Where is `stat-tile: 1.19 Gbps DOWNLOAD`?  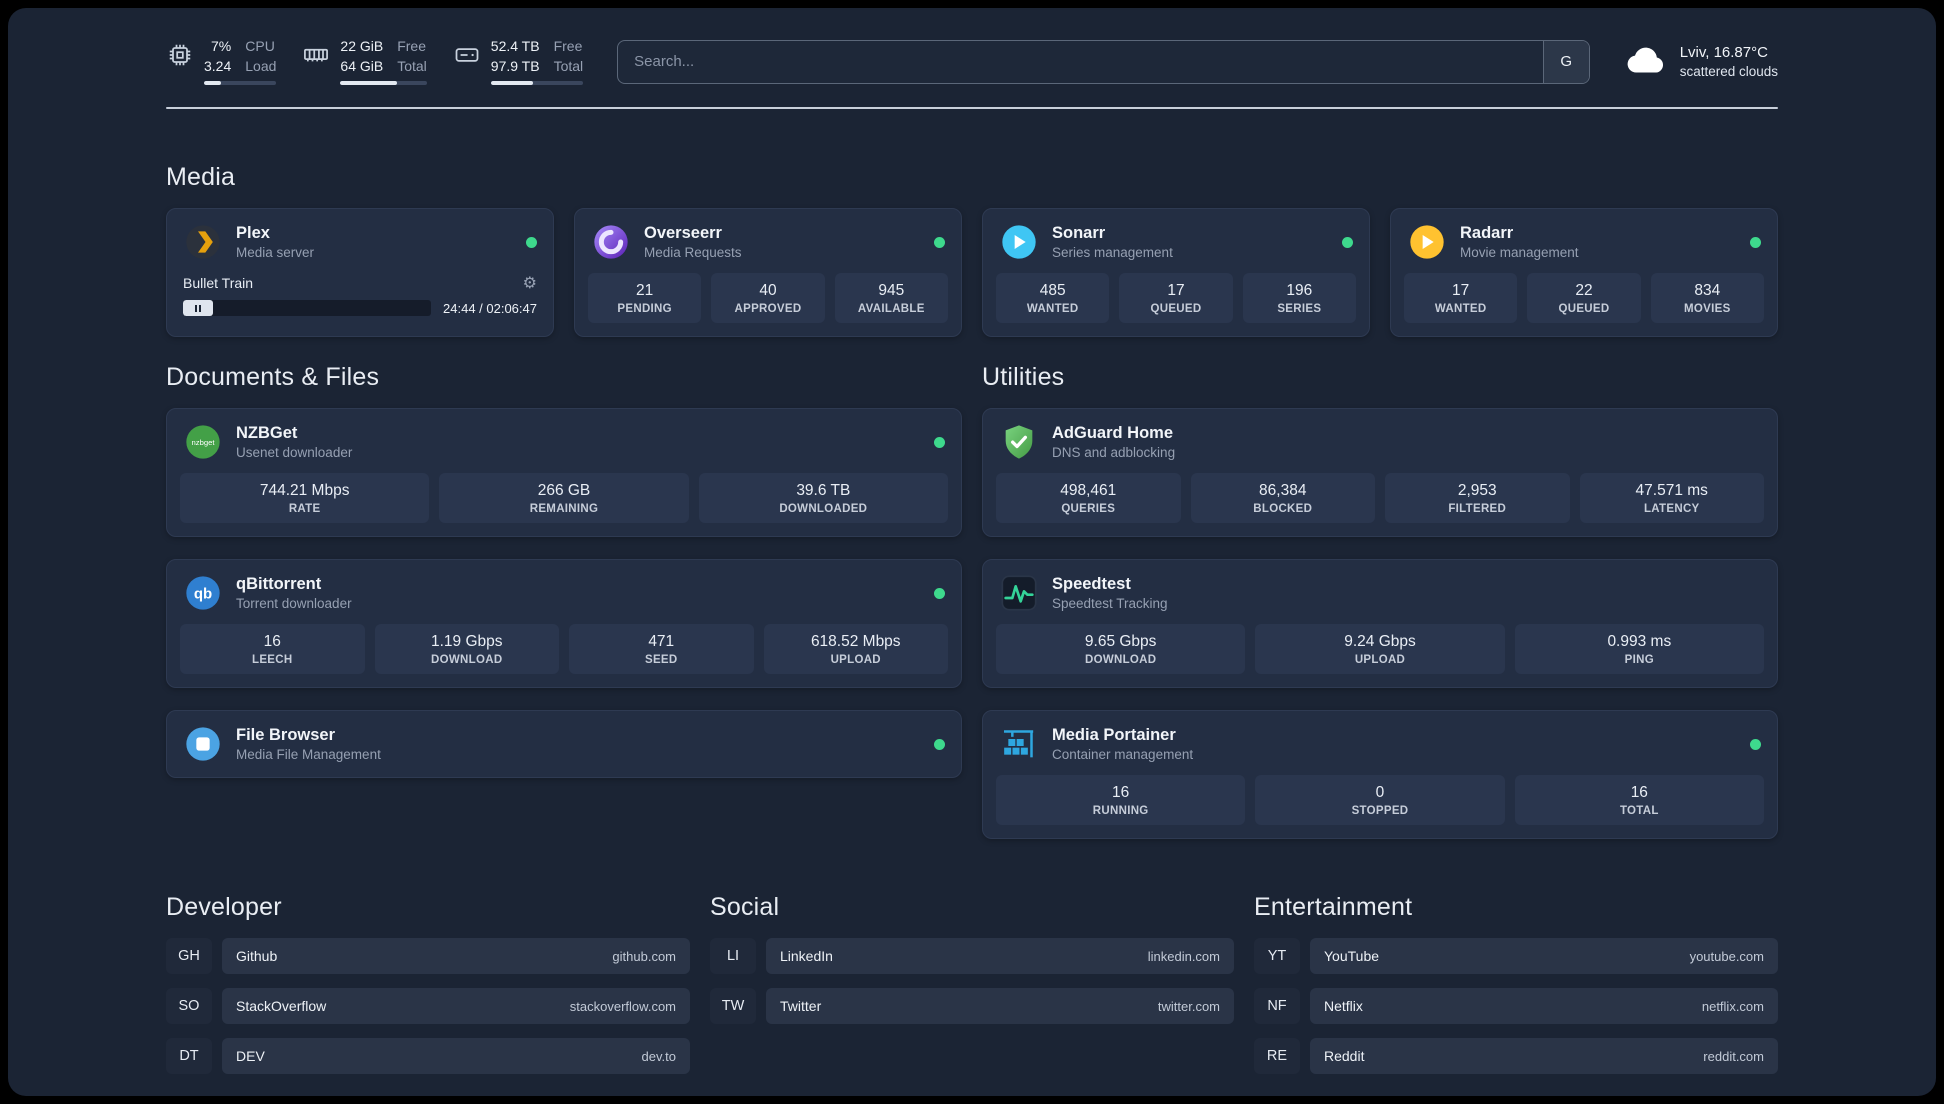
stat-tile: 1.19 Gbps DOWNLOAD is located at coordinates (466, 649).